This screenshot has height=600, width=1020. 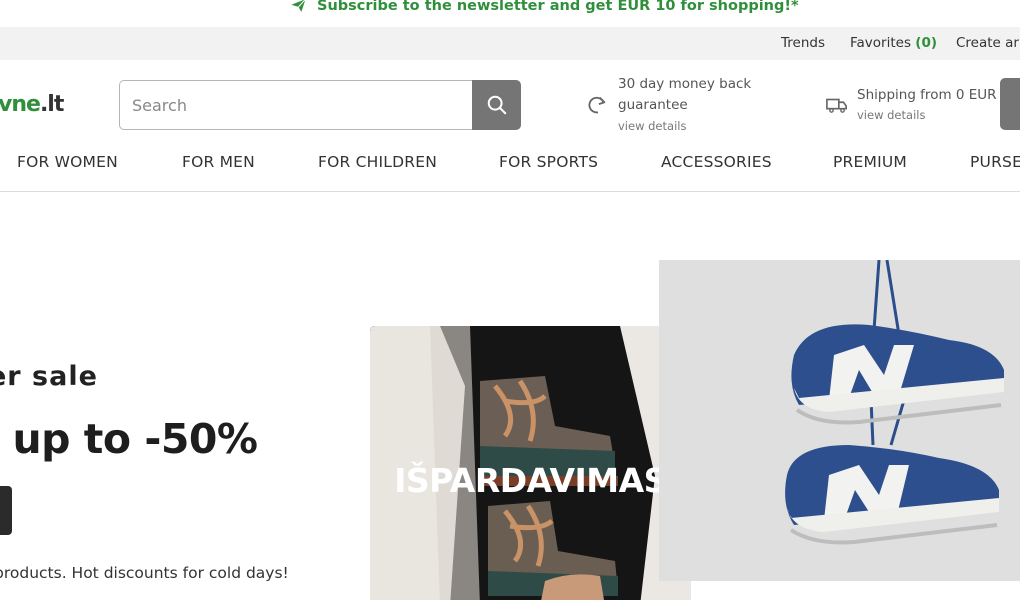 I want to click on money-back-line1: 30 day money back, so click(x=685, y=84).